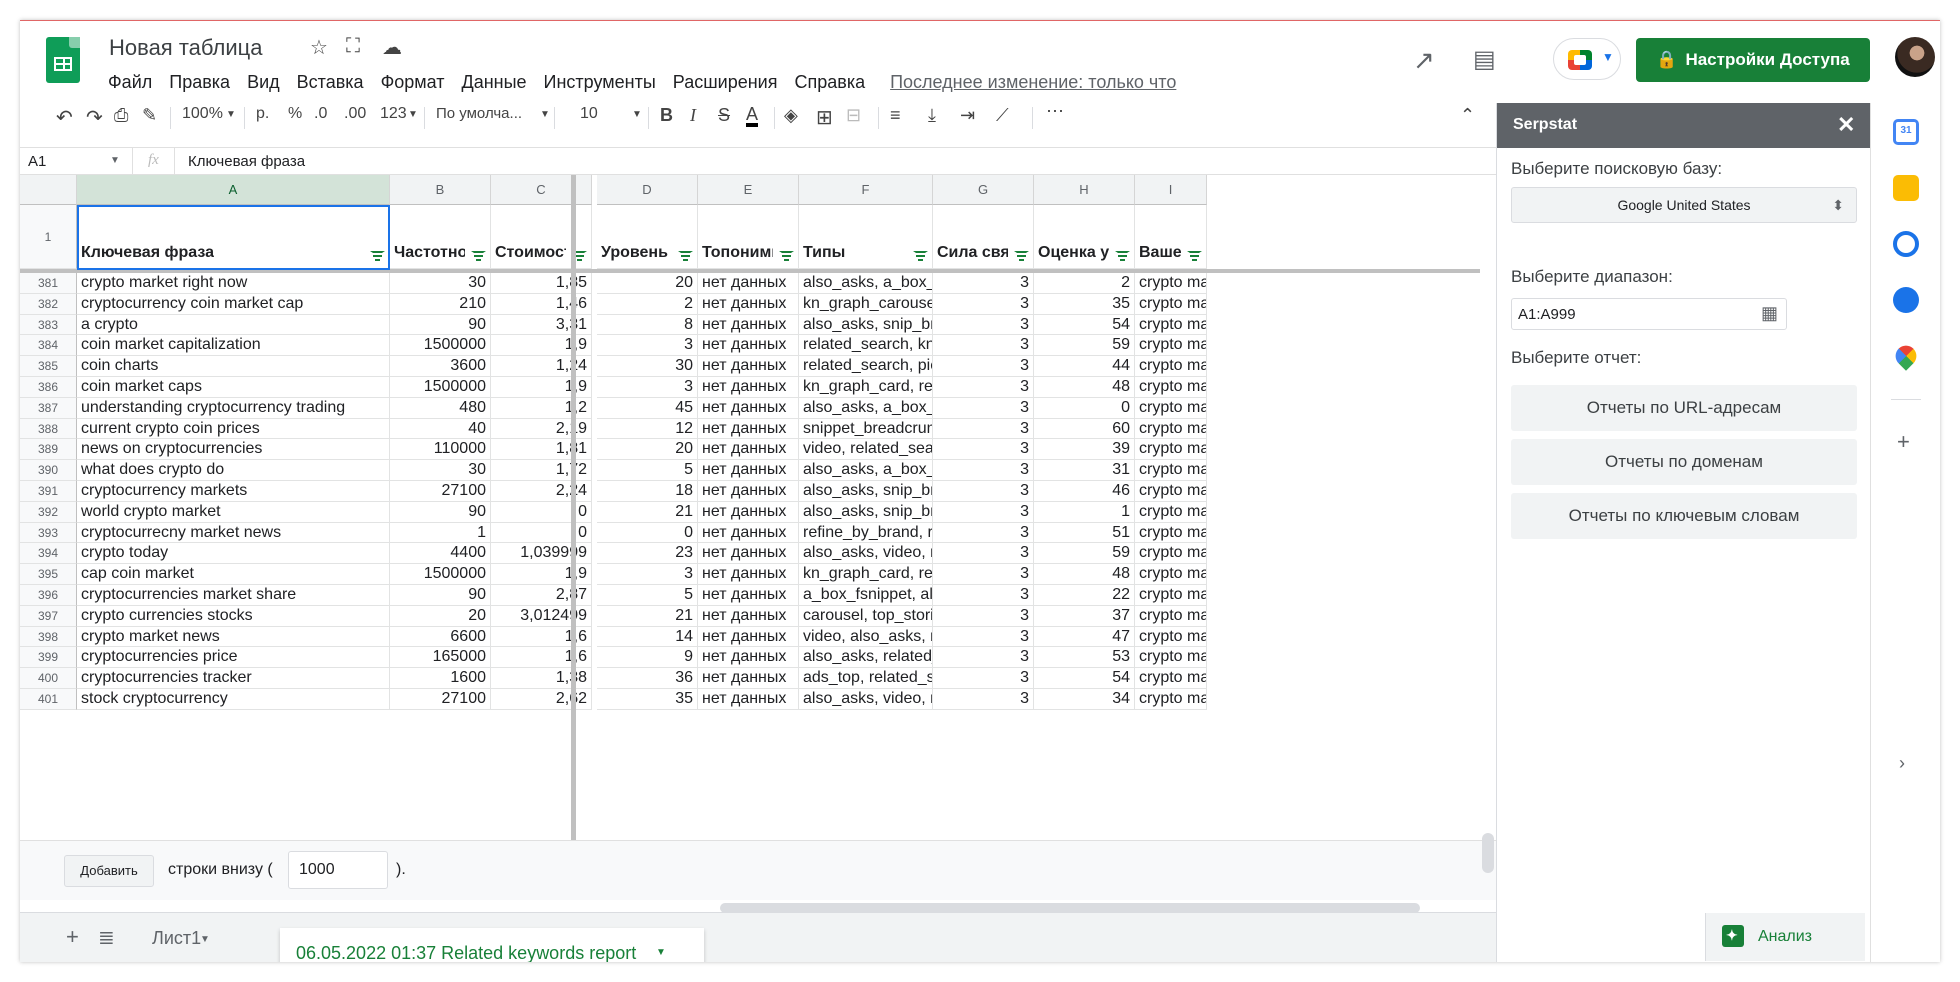 The width and height of the screenshot is (1960, 982). What do you see at coordinates (1084, 554) in the screenshot?
I see `table-cell: 59` at bounding box center [1084, 554].